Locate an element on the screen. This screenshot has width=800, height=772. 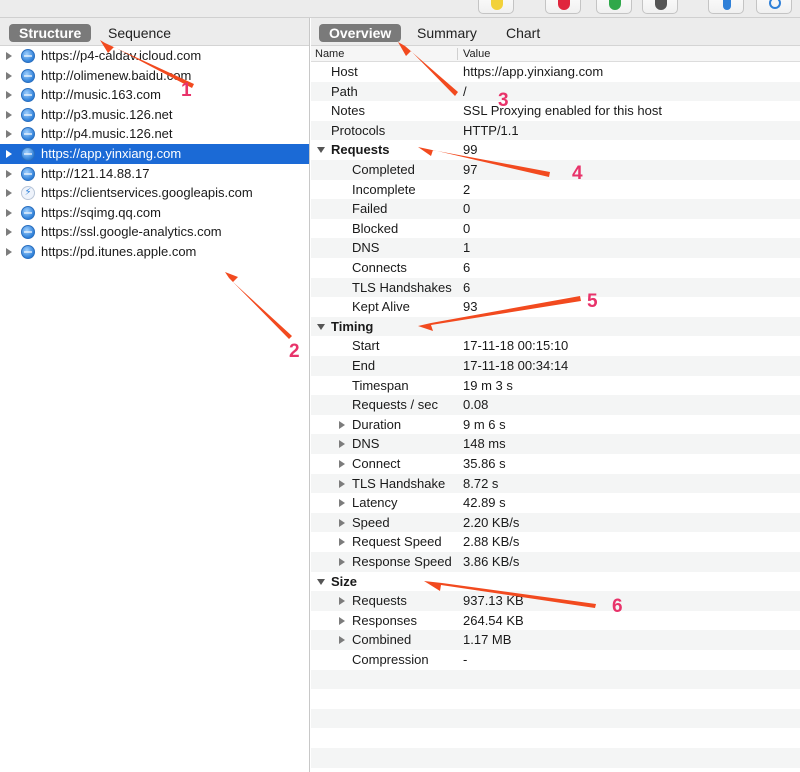
host-url: https://pd.itunes.apple.com is located at coordinates (119, 251).